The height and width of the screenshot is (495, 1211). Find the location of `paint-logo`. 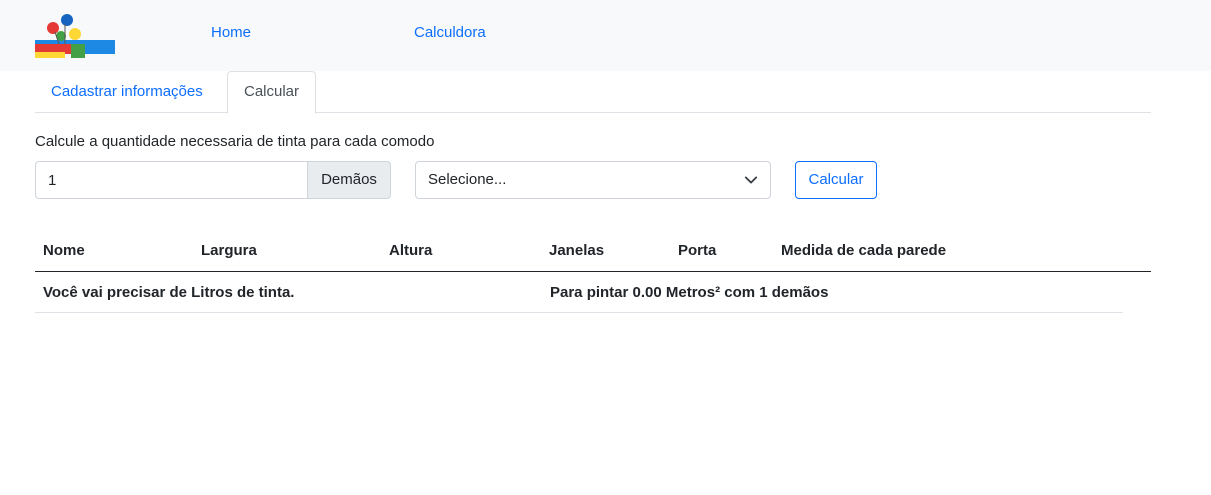

paint-logo is located at coordinates (75, 36).